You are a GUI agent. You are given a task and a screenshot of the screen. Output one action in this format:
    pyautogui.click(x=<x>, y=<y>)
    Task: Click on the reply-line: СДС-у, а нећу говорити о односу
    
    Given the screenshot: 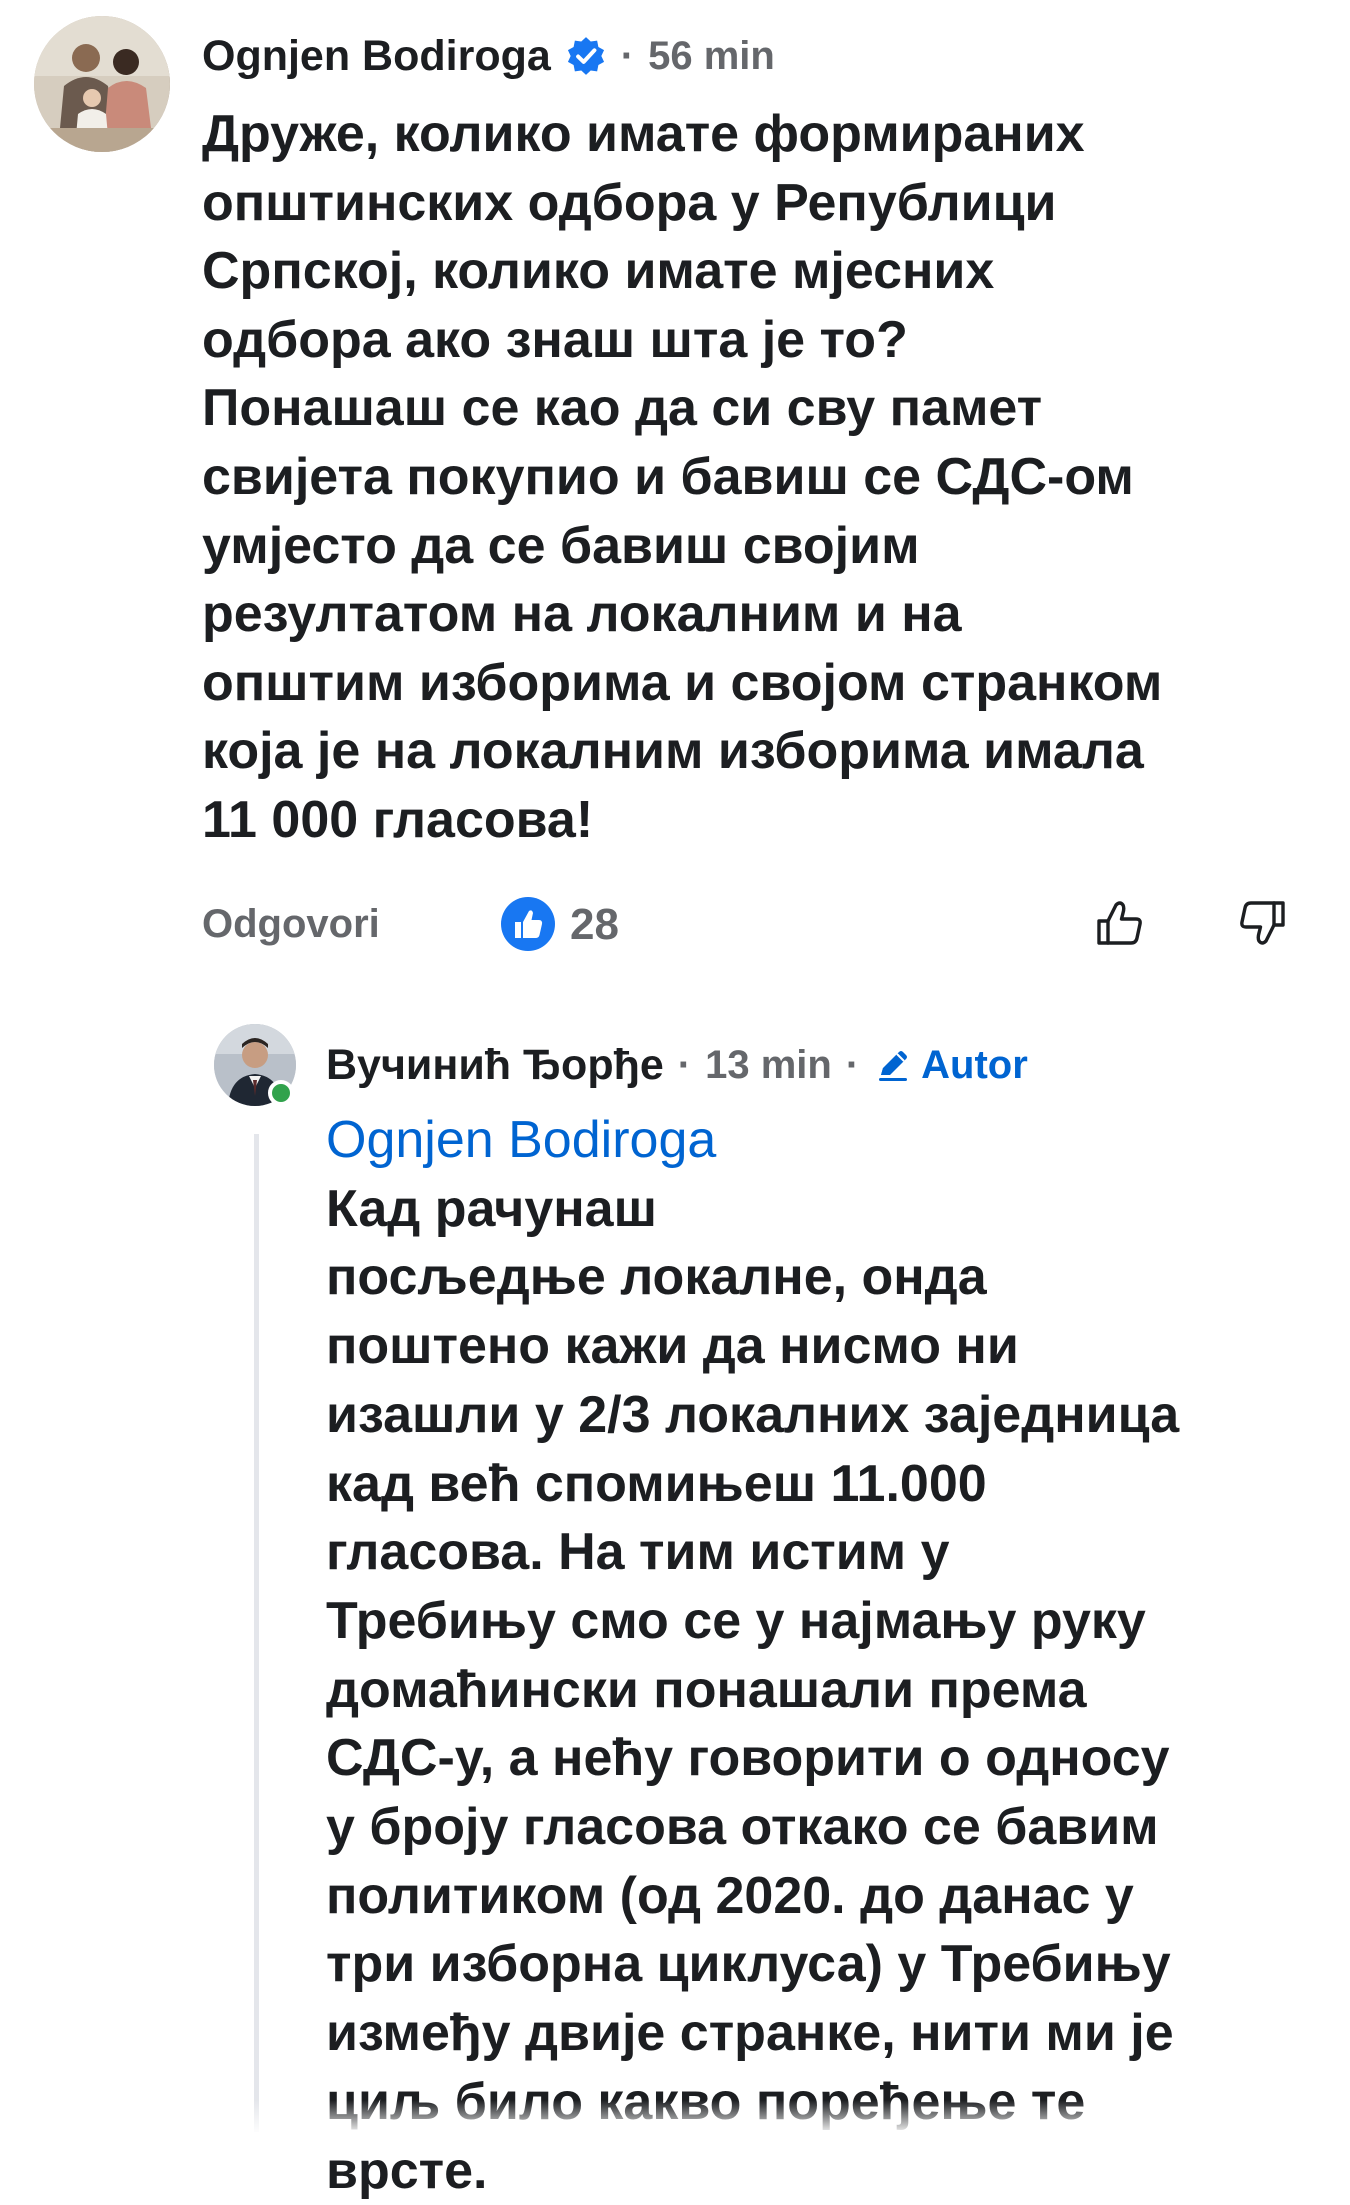 What is the action you would take?
    pyautogui.click(x=748, y=1758)
    